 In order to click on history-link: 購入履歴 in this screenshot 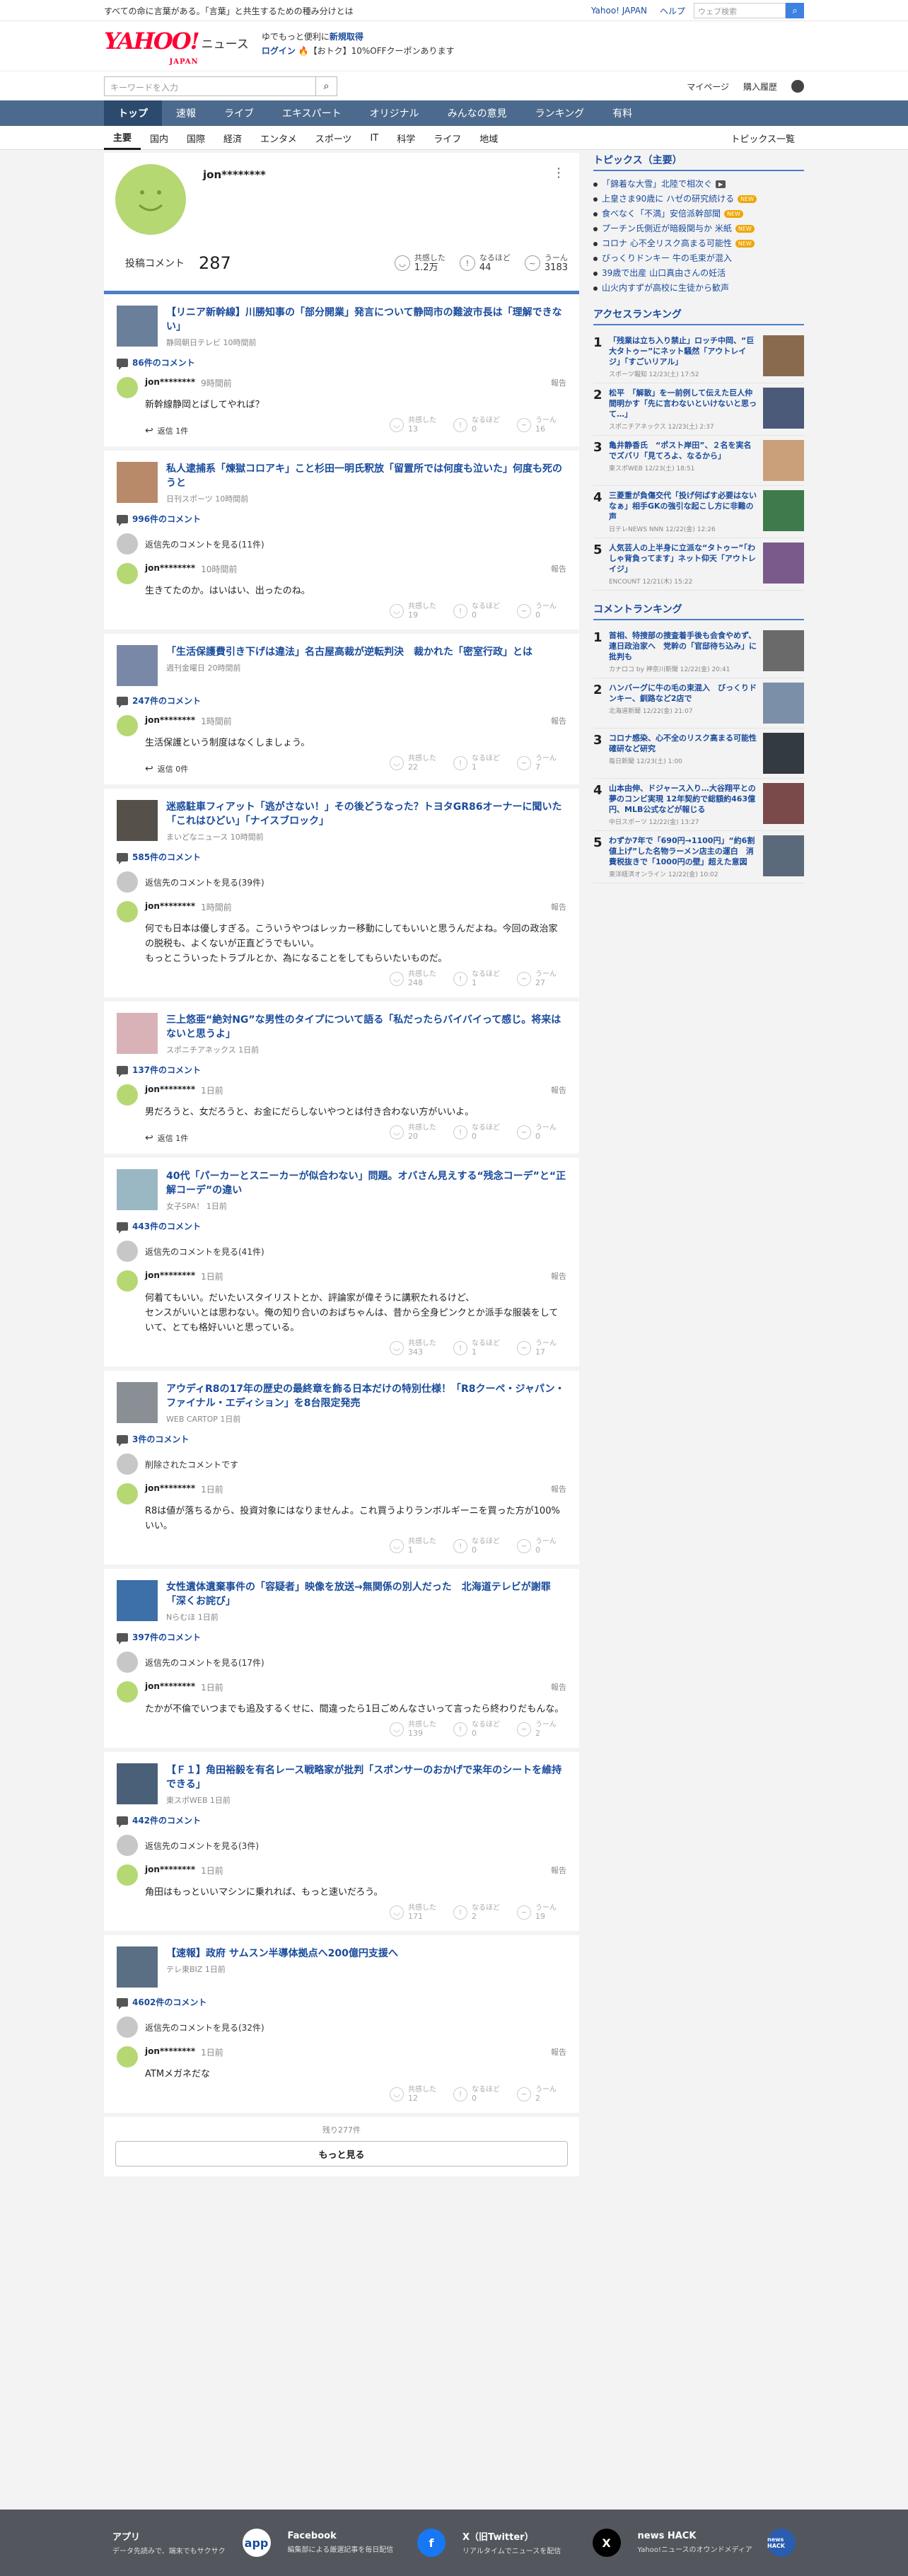, I will do `click(760, 87)`.